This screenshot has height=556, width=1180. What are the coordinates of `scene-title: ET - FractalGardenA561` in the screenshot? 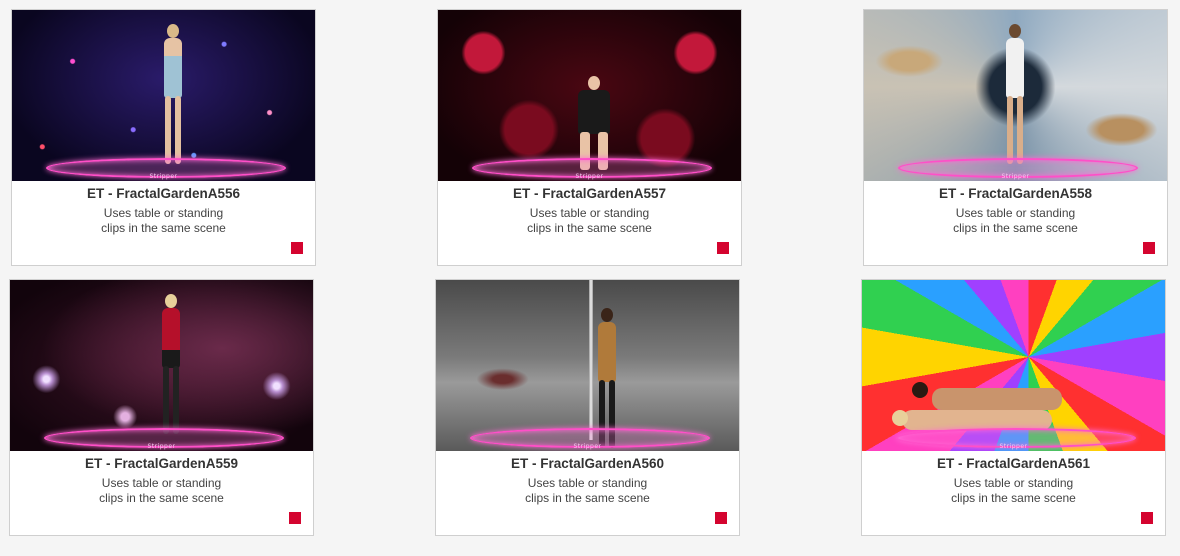 It's located at (1013, 463).